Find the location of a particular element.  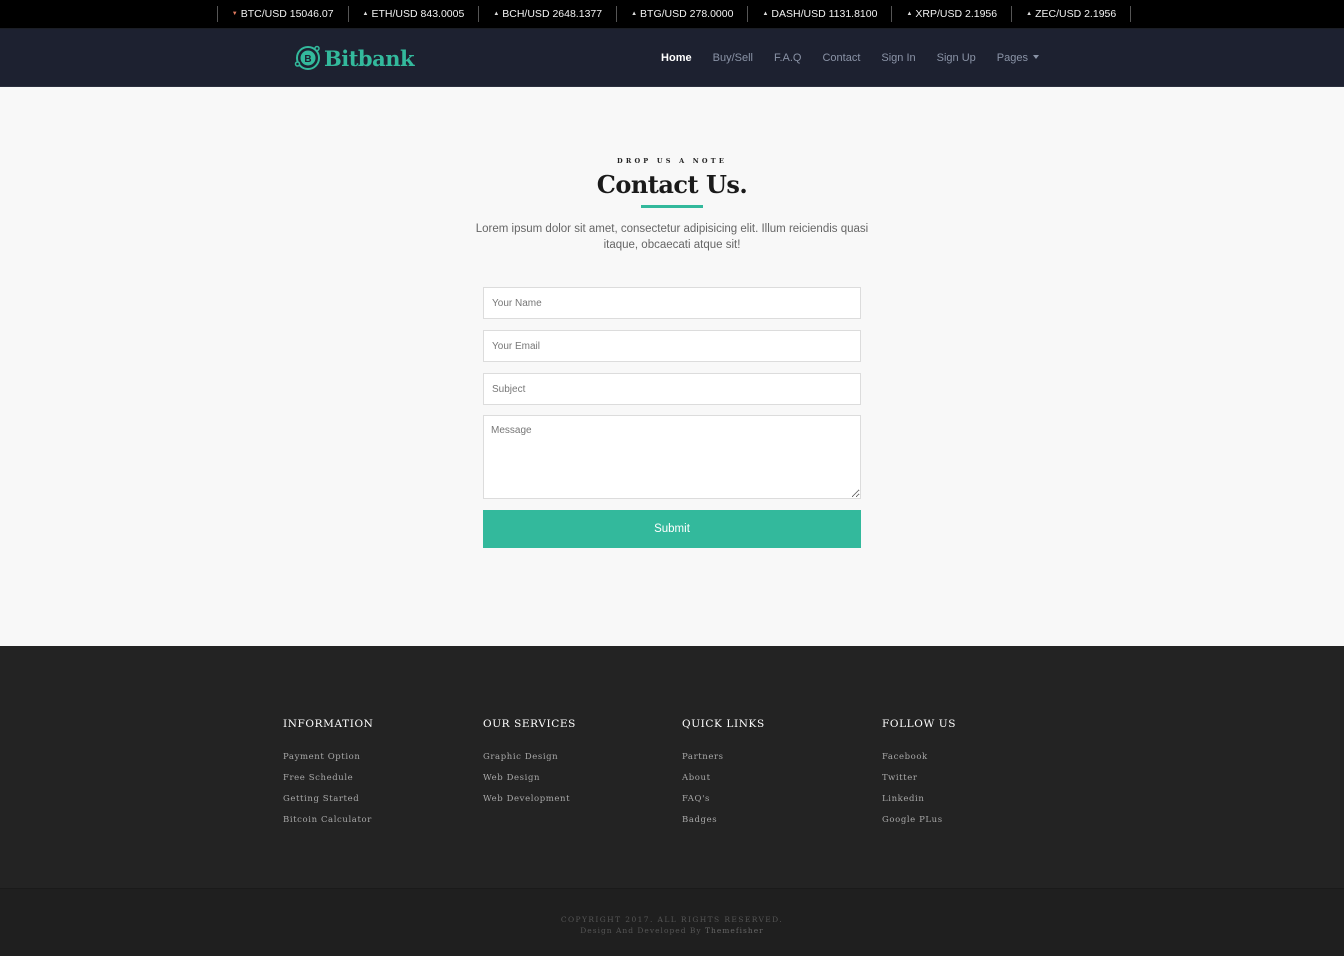

submit-button: Submit is located at coordinates (672, 529).